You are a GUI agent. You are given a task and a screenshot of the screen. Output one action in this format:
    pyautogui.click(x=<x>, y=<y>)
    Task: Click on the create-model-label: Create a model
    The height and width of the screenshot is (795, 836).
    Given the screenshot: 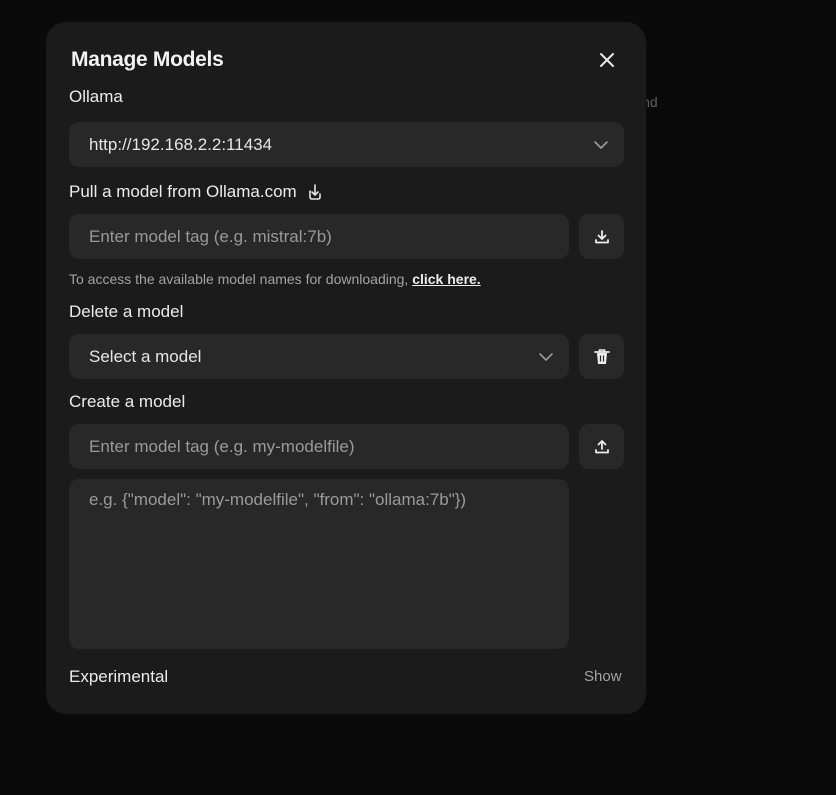 What is the action you would take?
    pyautogui.click(x=127, y=401)
    